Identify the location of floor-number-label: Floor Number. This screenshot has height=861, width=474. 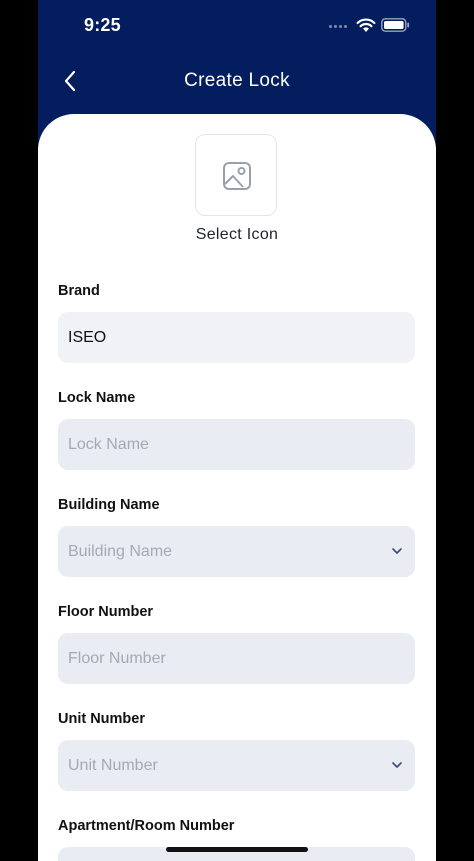
(106, 612).